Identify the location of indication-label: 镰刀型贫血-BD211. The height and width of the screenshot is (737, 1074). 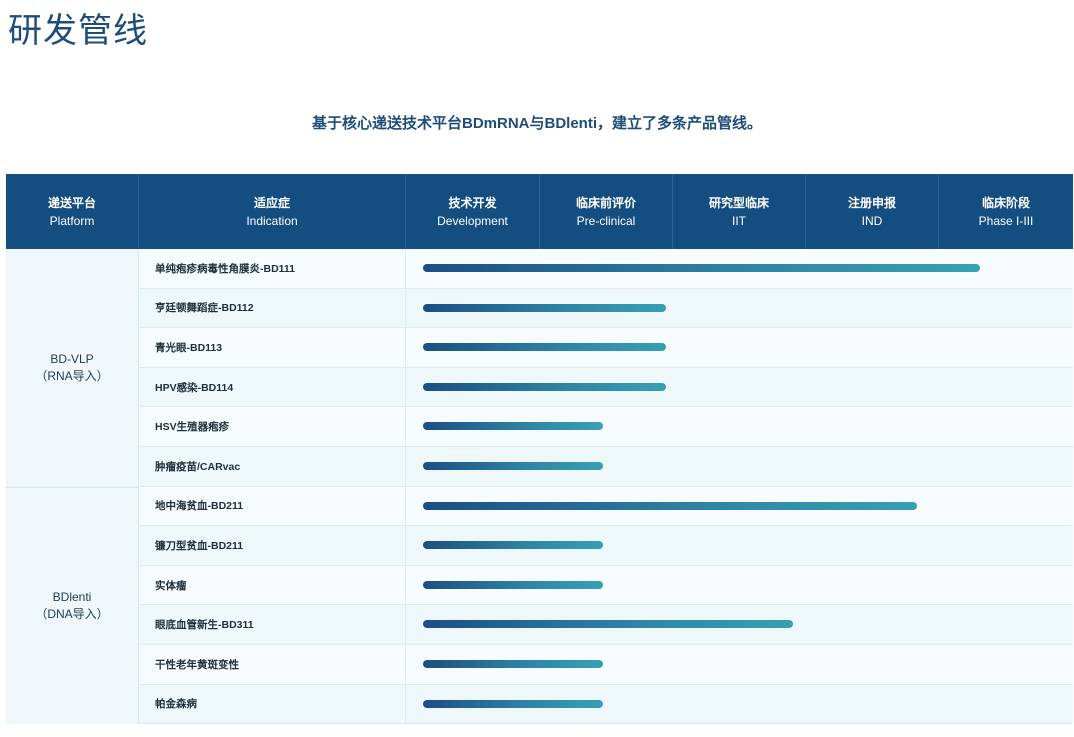
(272, 545).